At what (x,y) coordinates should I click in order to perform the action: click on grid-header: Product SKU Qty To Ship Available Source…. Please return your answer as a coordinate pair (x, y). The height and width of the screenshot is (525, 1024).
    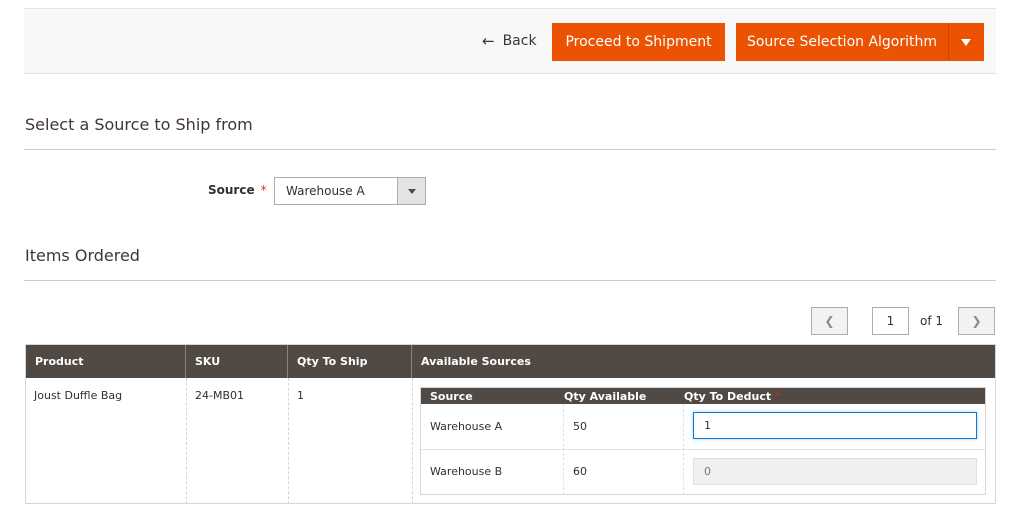
    Looking at the image, I should click on (510, 361).